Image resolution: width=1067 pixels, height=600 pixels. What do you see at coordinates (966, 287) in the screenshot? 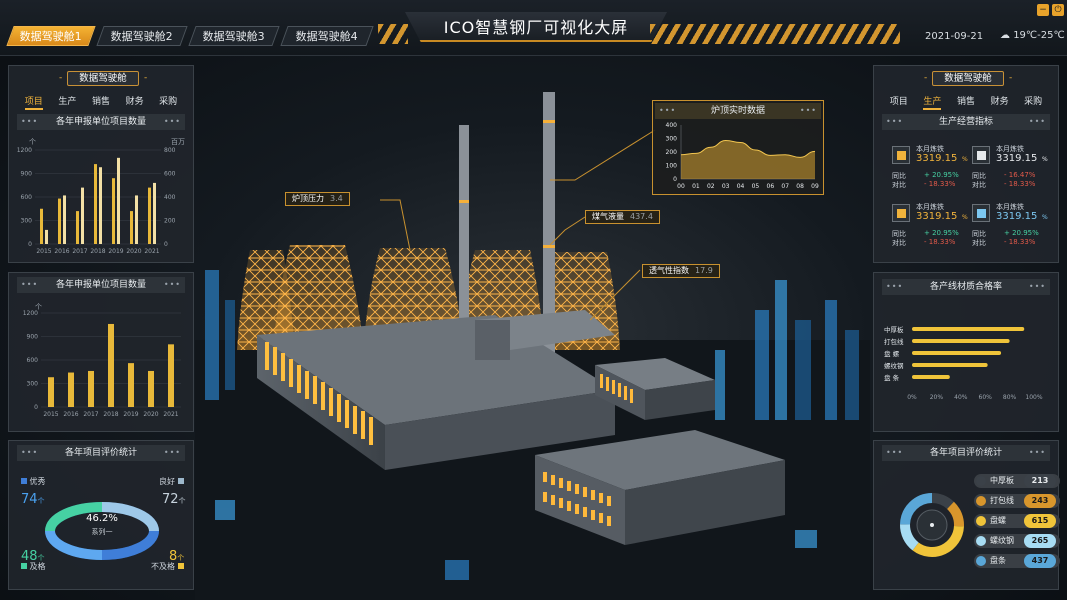
I see `right-mid-header: ••• 各产线材质合格率 •••` at bounding box center [966, 287].